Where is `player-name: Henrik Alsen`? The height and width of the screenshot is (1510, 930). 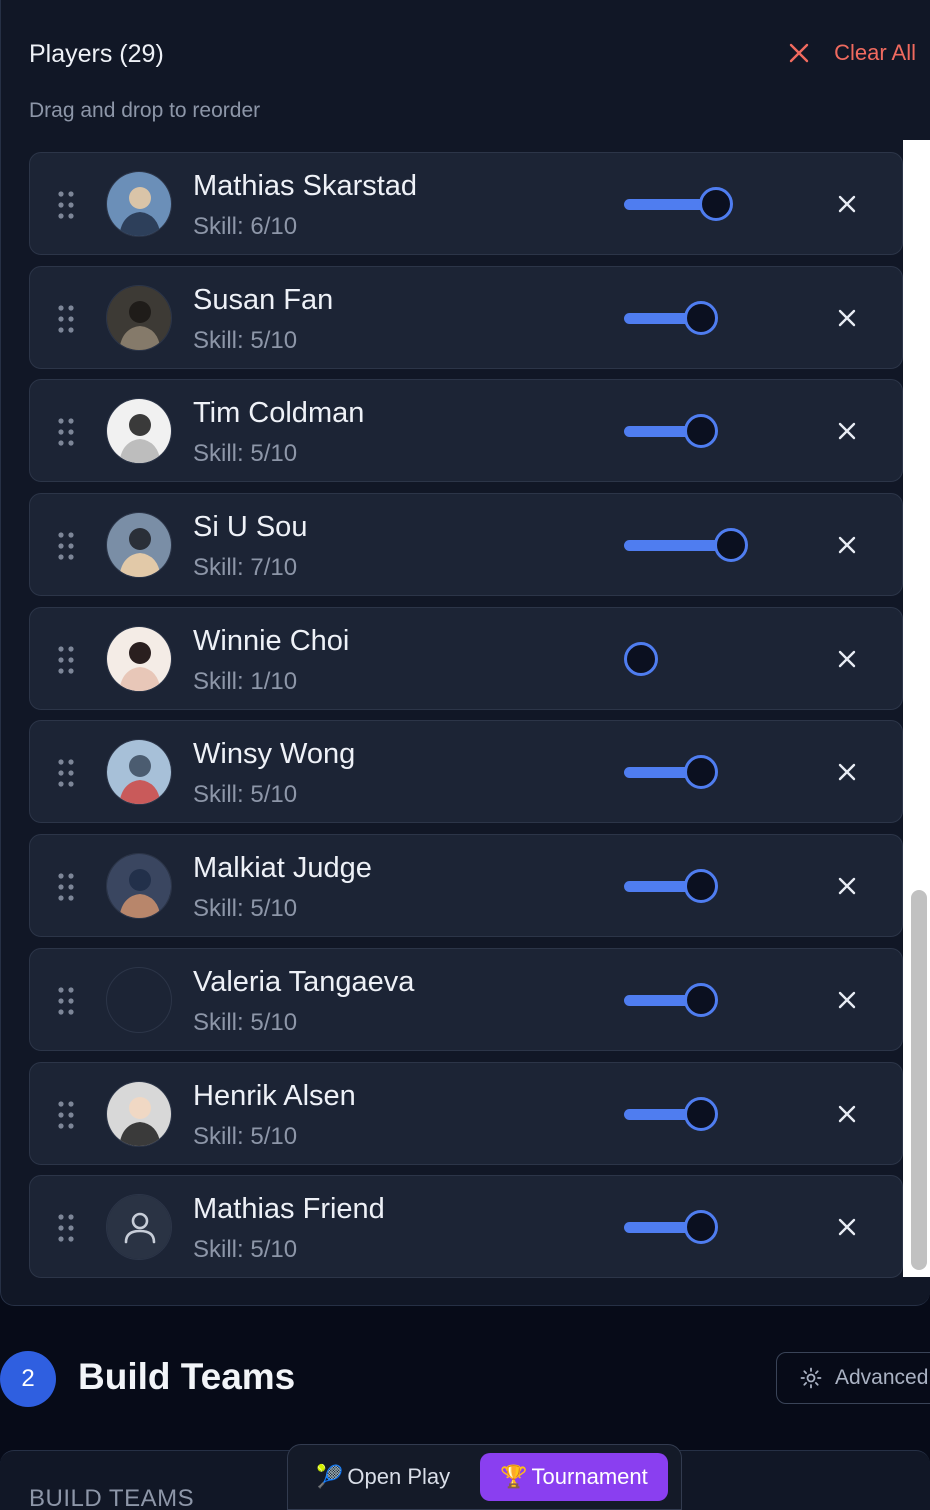 player-name: Henrik Alsen is located at coordinates (274, 1095).